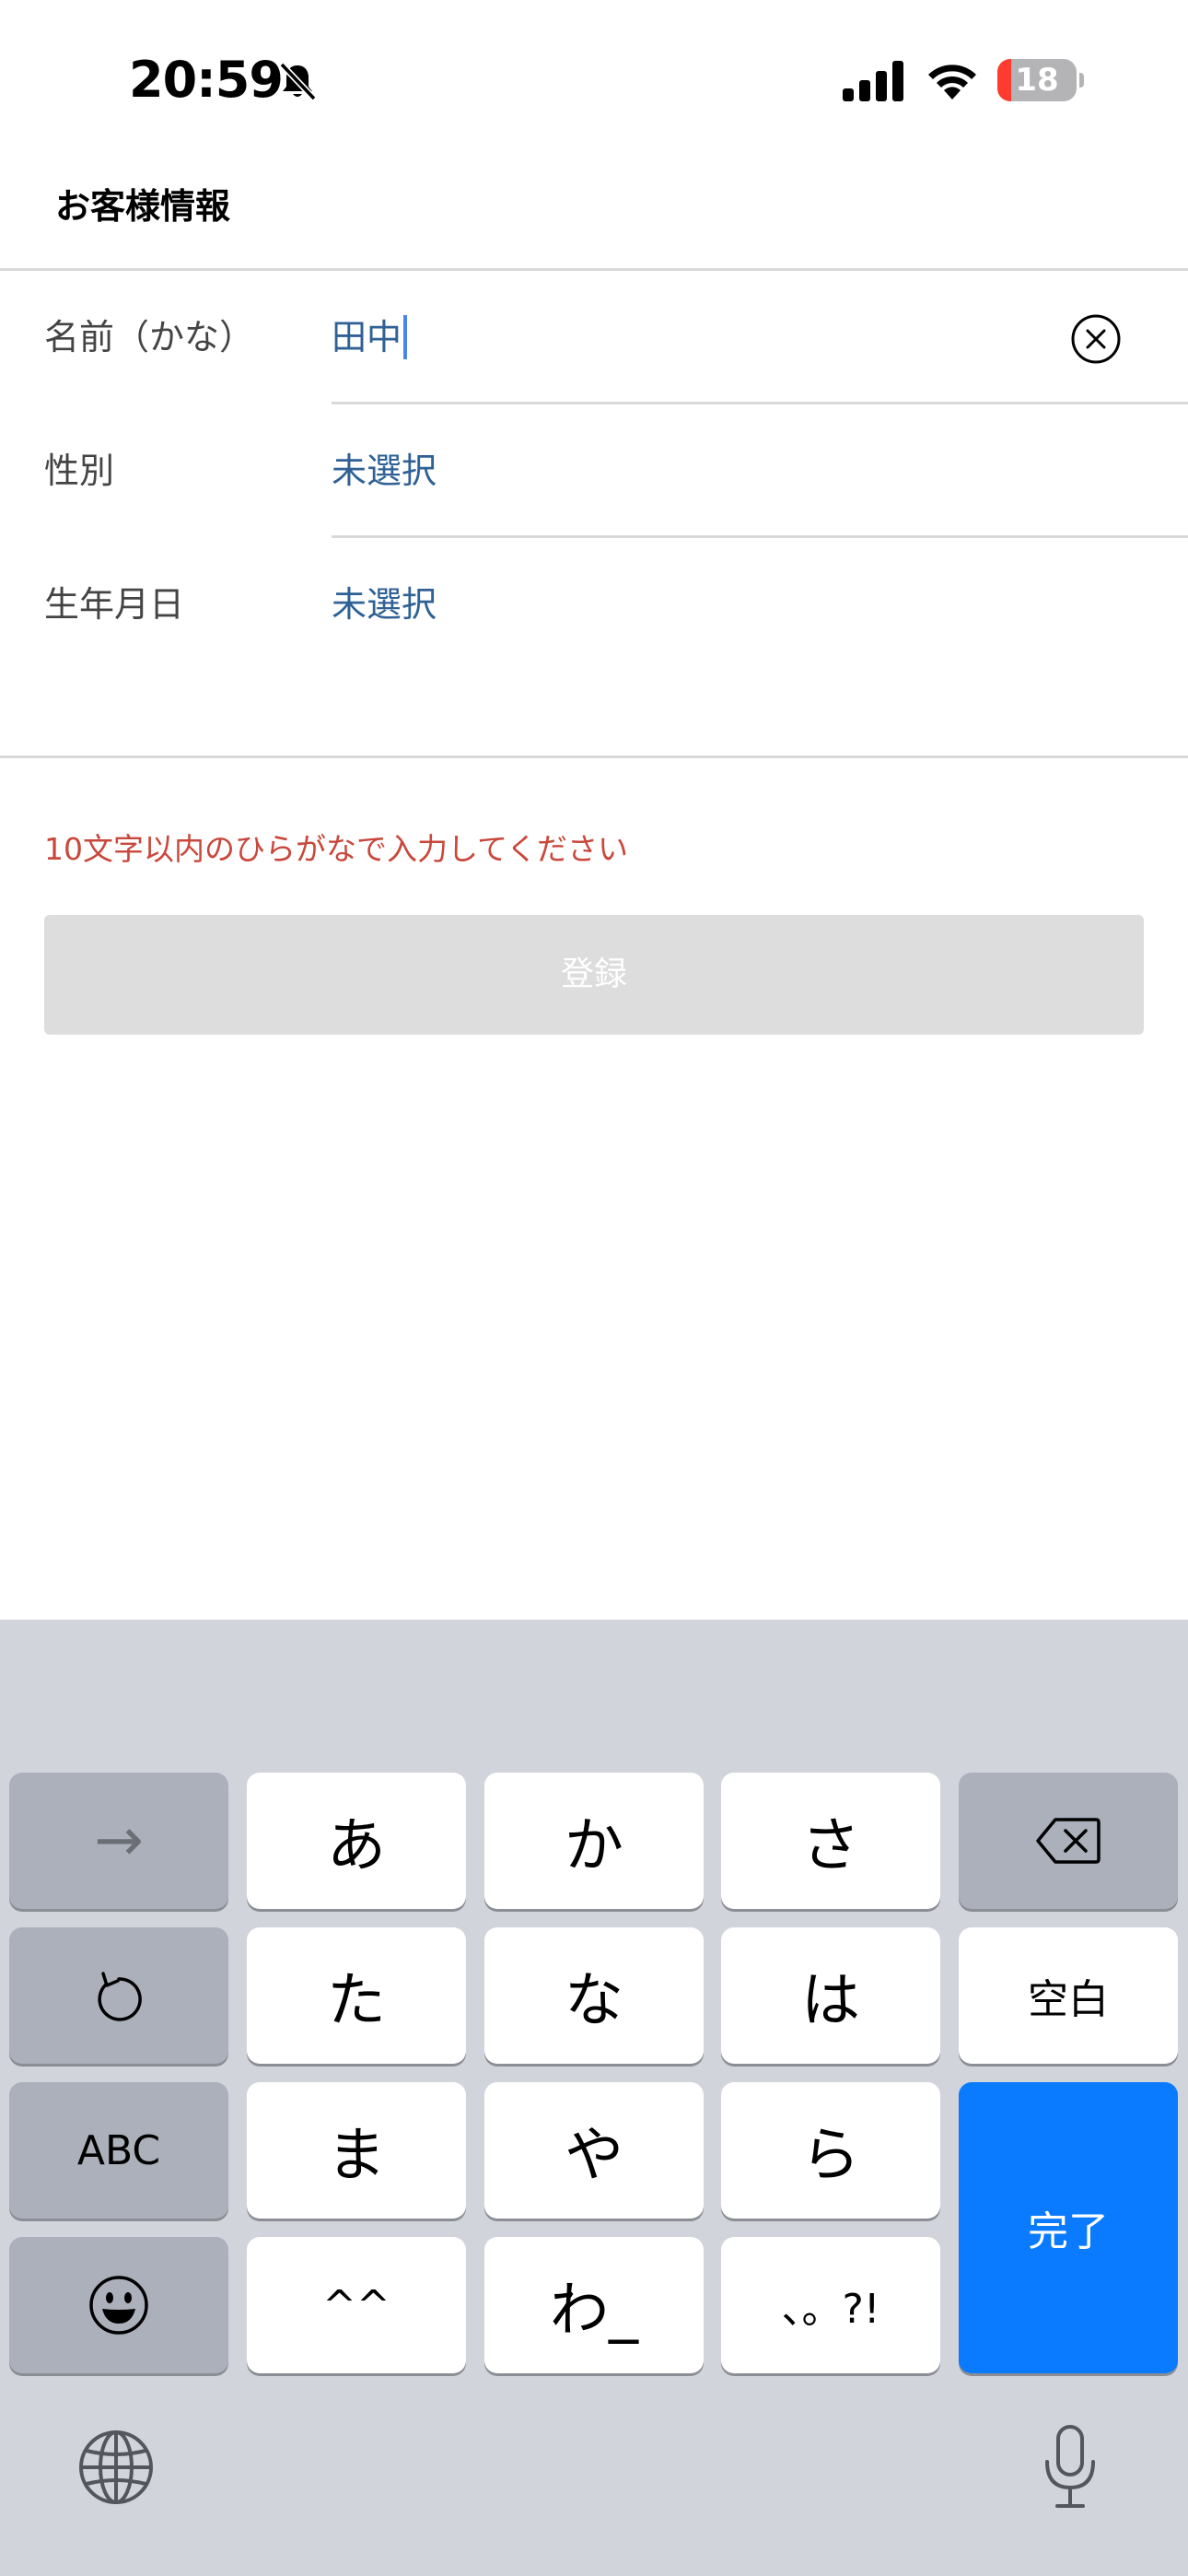  I want to click on wifi-icon, so click(952, 82).